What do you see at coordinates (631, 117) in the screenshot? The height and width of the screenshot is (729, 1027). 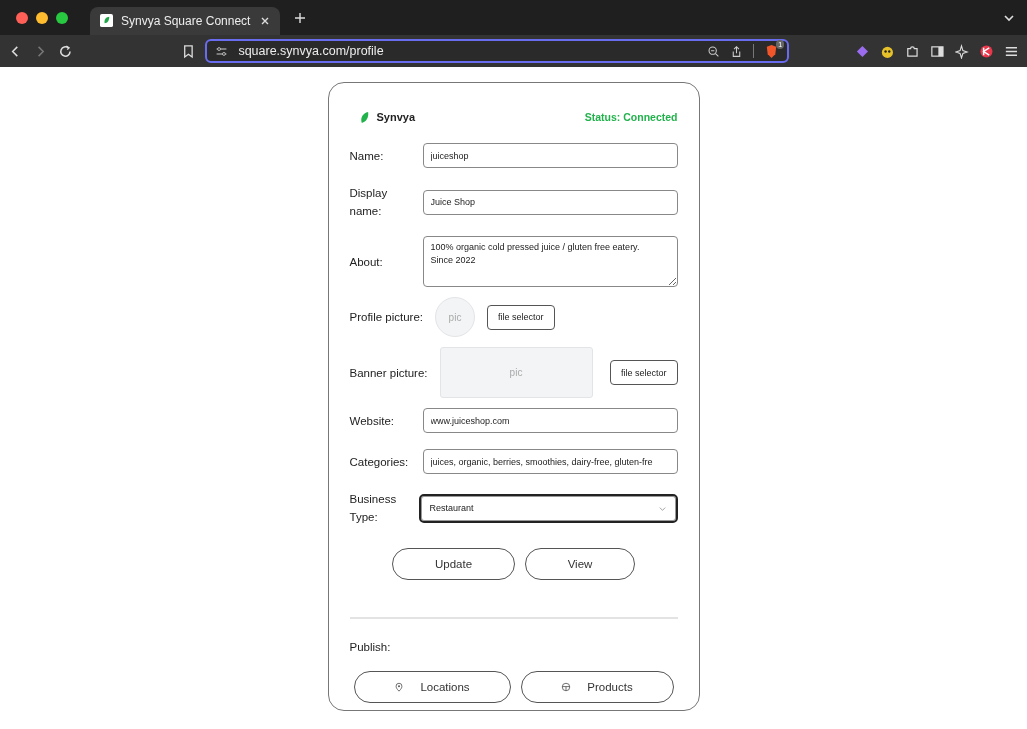 I see `connection-status: Status: Connected` at bounding box center [631, 117].